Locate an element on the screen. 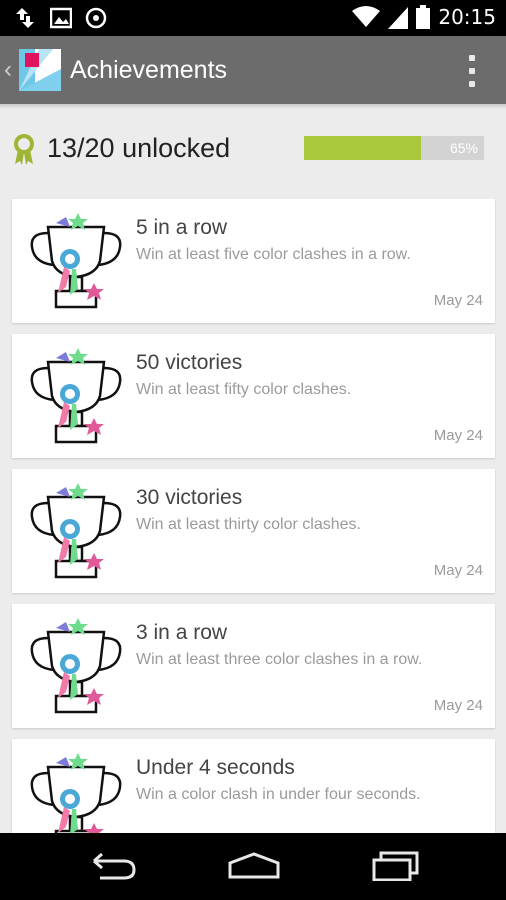 This screenshot has height=900, width=506. navigation-bar is located at coordinates (253, 866).